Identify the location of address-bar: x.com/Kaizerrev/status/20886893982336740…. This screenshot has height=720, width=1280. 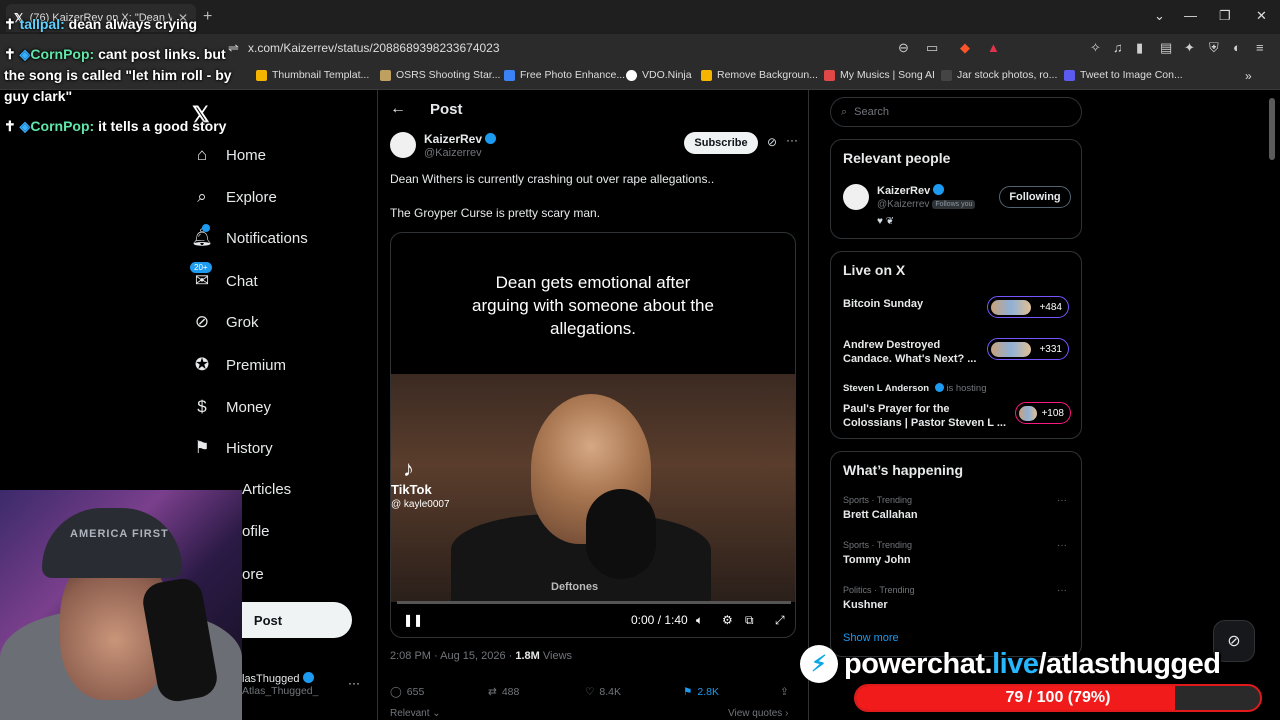
(374, 48).